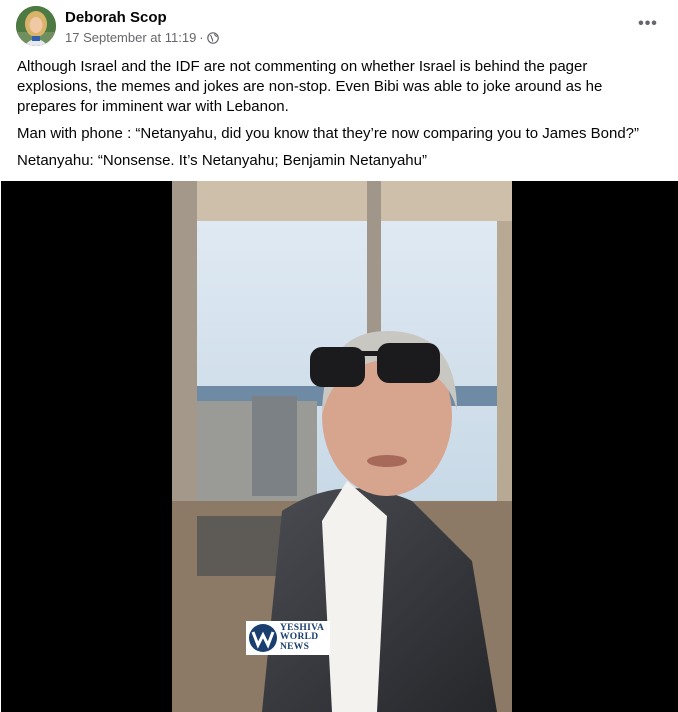 Image resolution: width=678 pixels, height=712 pixels. Describe the element at coordinates (302, 638) in the screenshot. I see `watermark-text: YESHIVA WORLD NEWS` at that location.